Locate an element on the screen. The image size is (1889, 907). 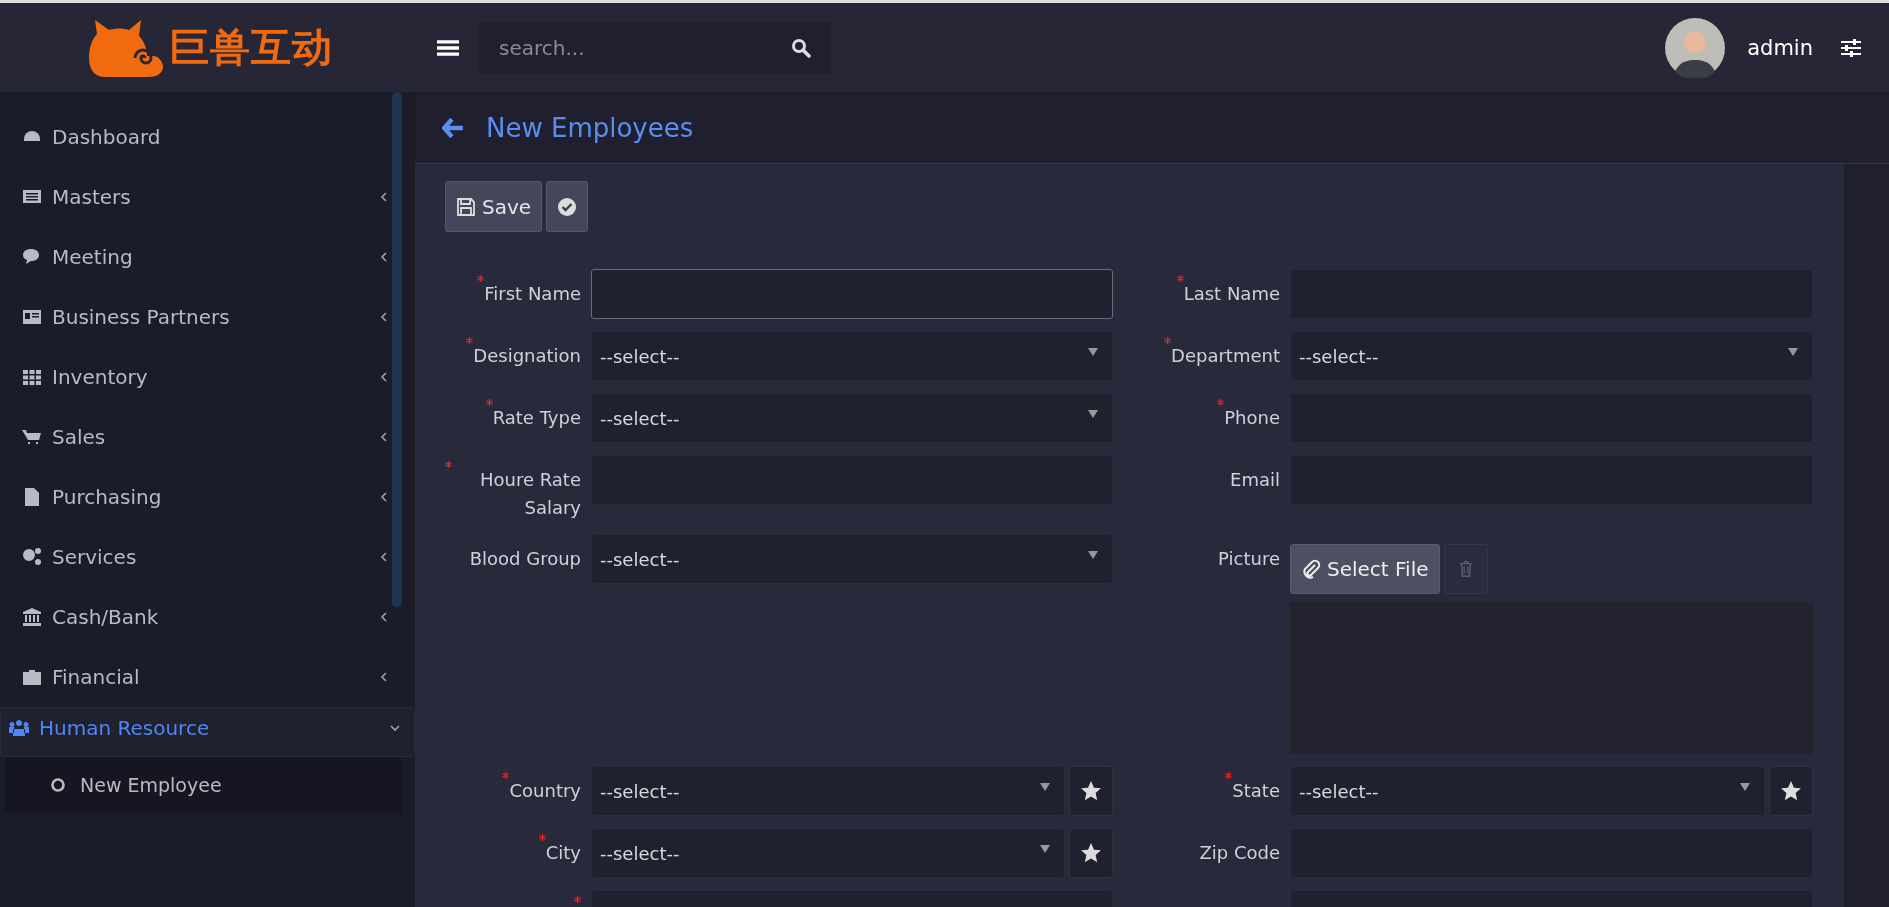
sidebar-item: Human Resource is located at coordinates (207, 732).